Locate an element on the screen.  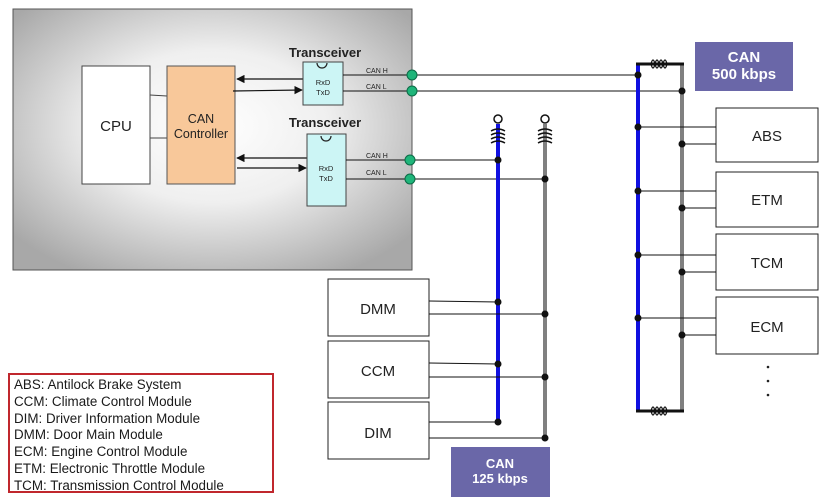
legend-item: CCM: Climate Control Module is located at coordinates (103, 401).